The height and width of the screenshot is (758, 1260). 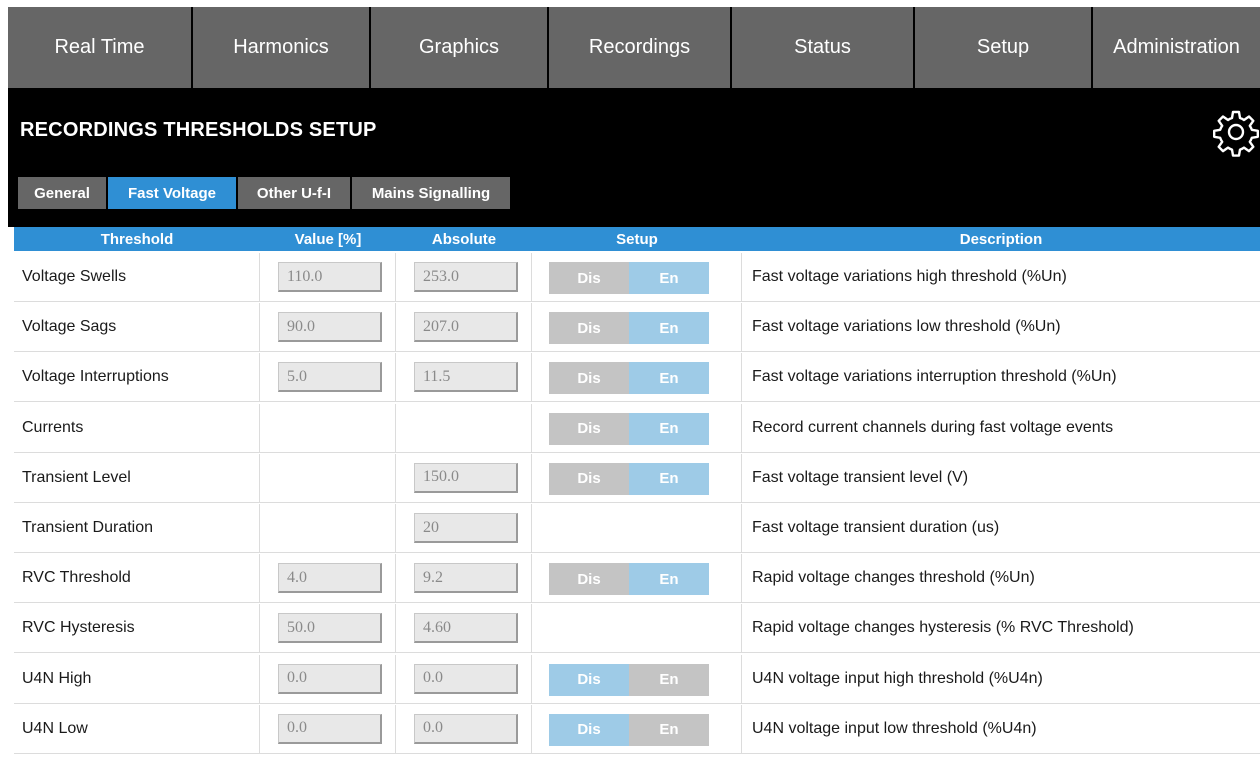 I want to click on table-cell: 5.0, so click(x=328, y=377).